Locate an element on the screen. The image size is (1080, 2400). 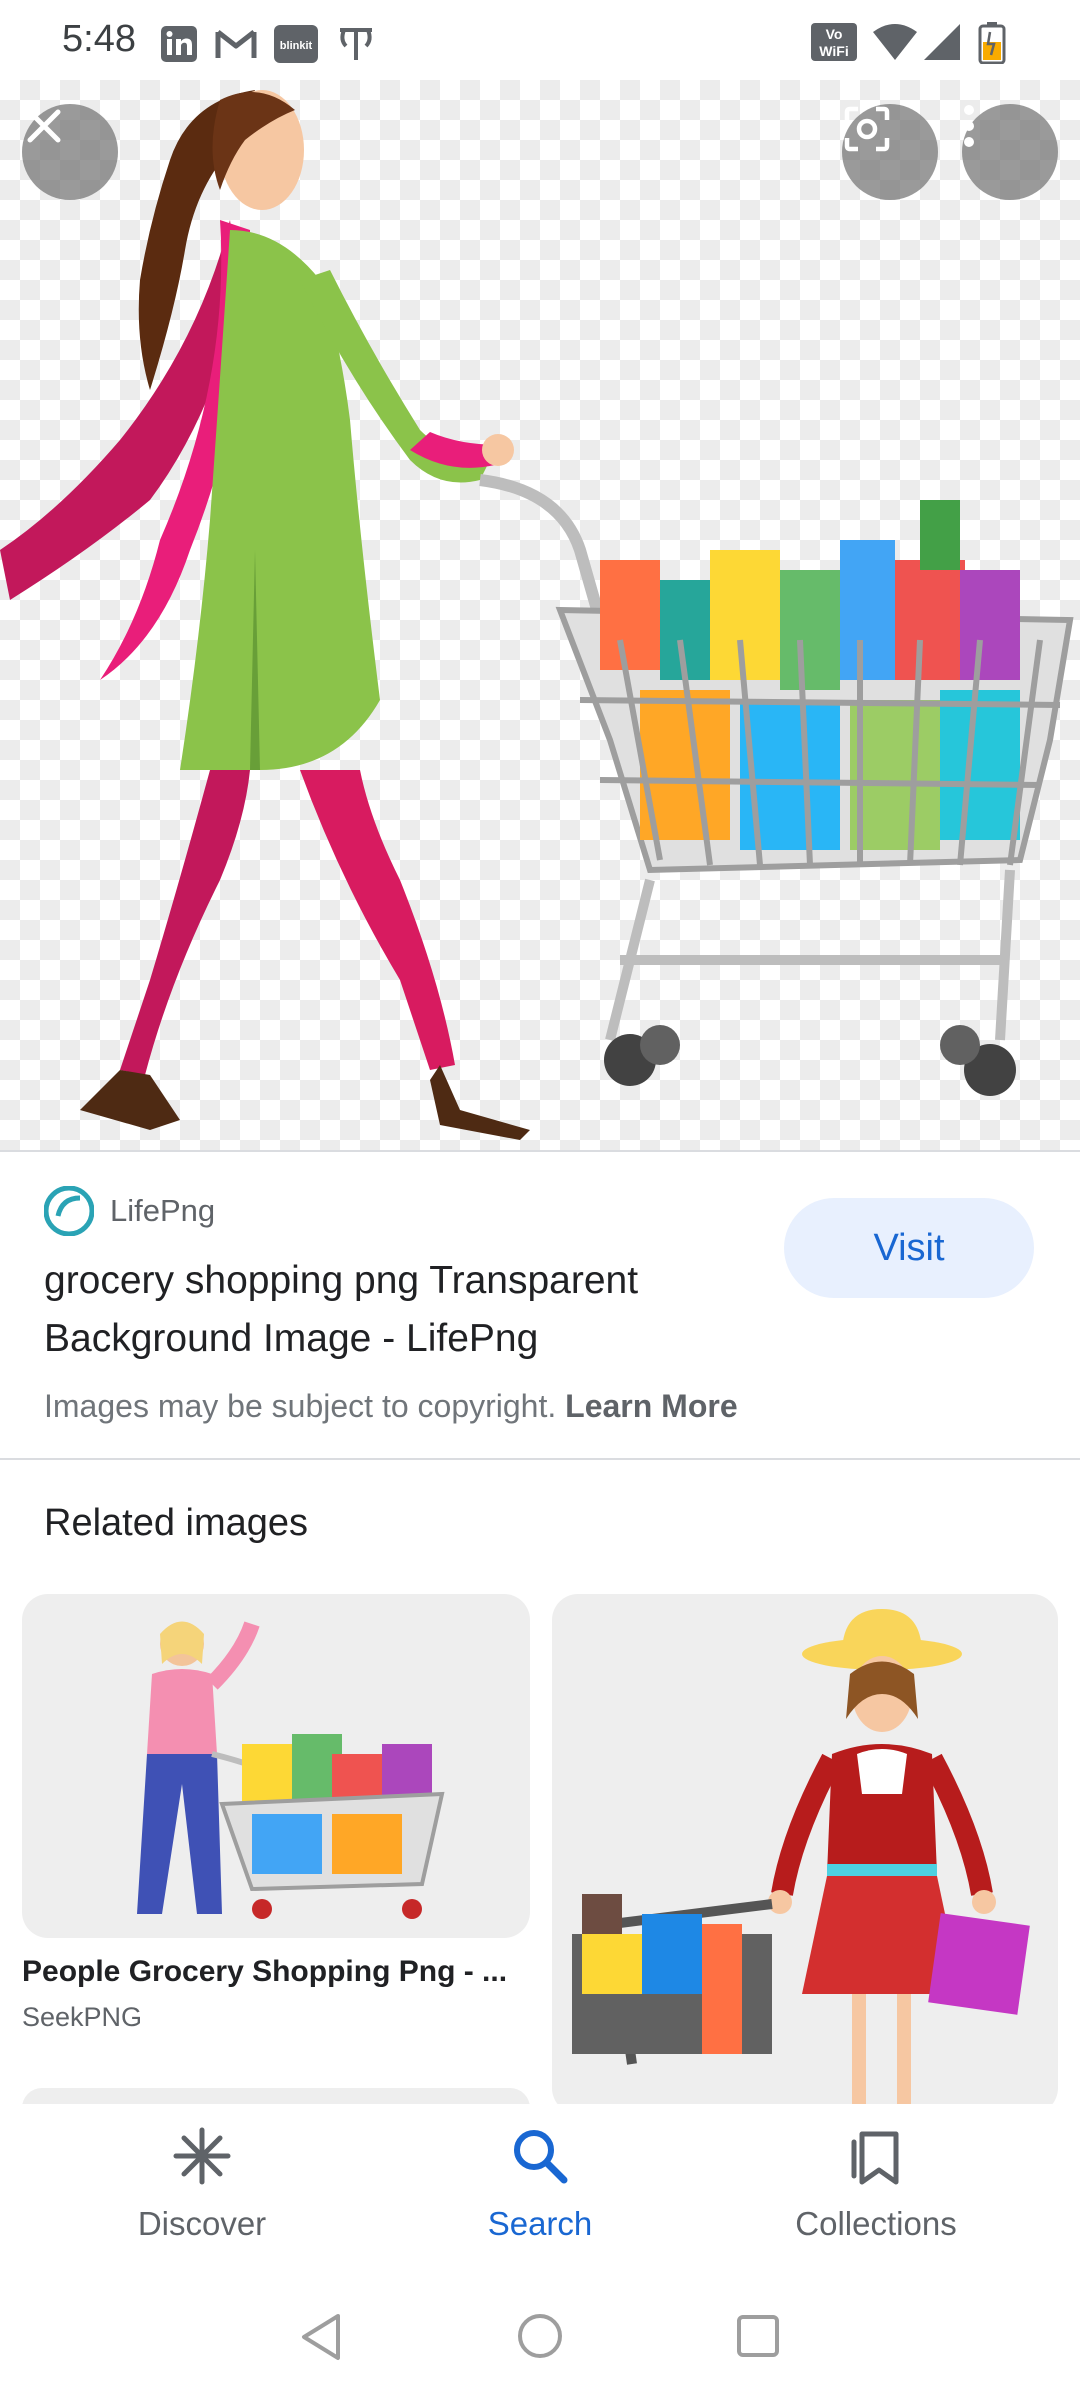
nav-discover-label: Discover is located at coordinates (202, 2223).